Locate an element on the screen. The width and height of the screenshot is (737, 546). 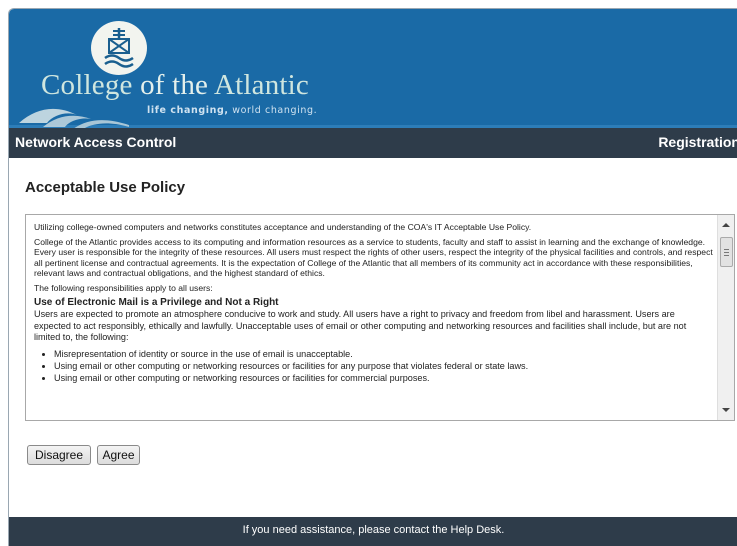
agree-button: Agree is located at coordinates (118, 455).